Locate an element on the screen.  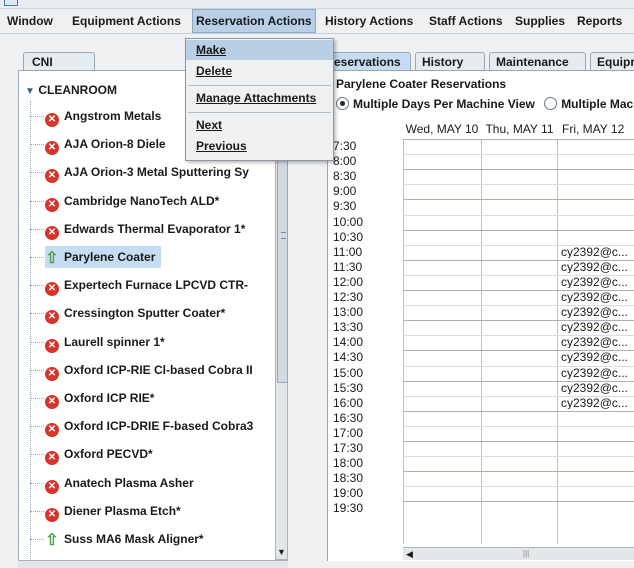
menu-reservation-actions: Reservation Actions is located at coordinates (254, 21).